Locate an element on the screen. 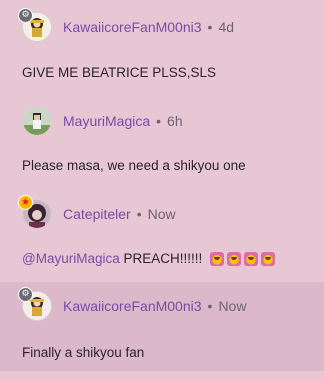  comment-text: Finally a shikyou fan is located at coordinates (83, 352).